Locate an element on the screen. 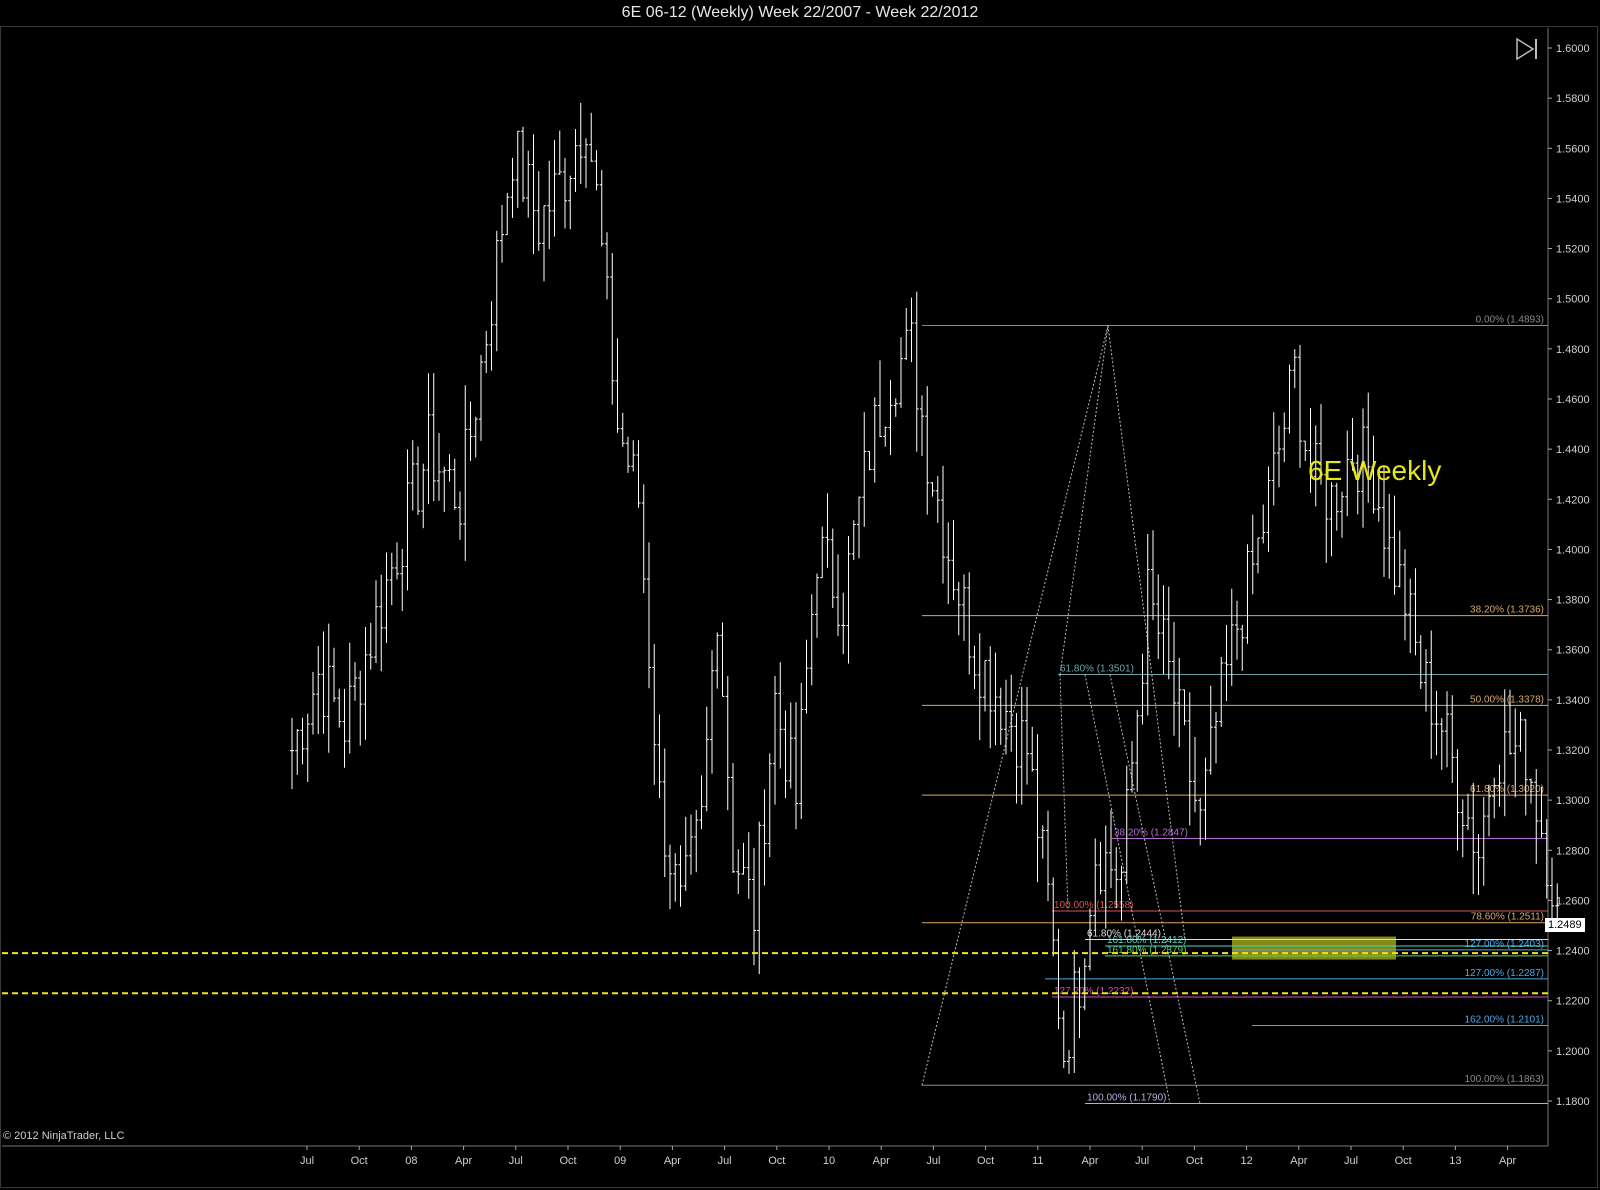 This screenshot has height=1190, width=1600. last-price-label: 1.2489 is located at coordinates (1565, 925).